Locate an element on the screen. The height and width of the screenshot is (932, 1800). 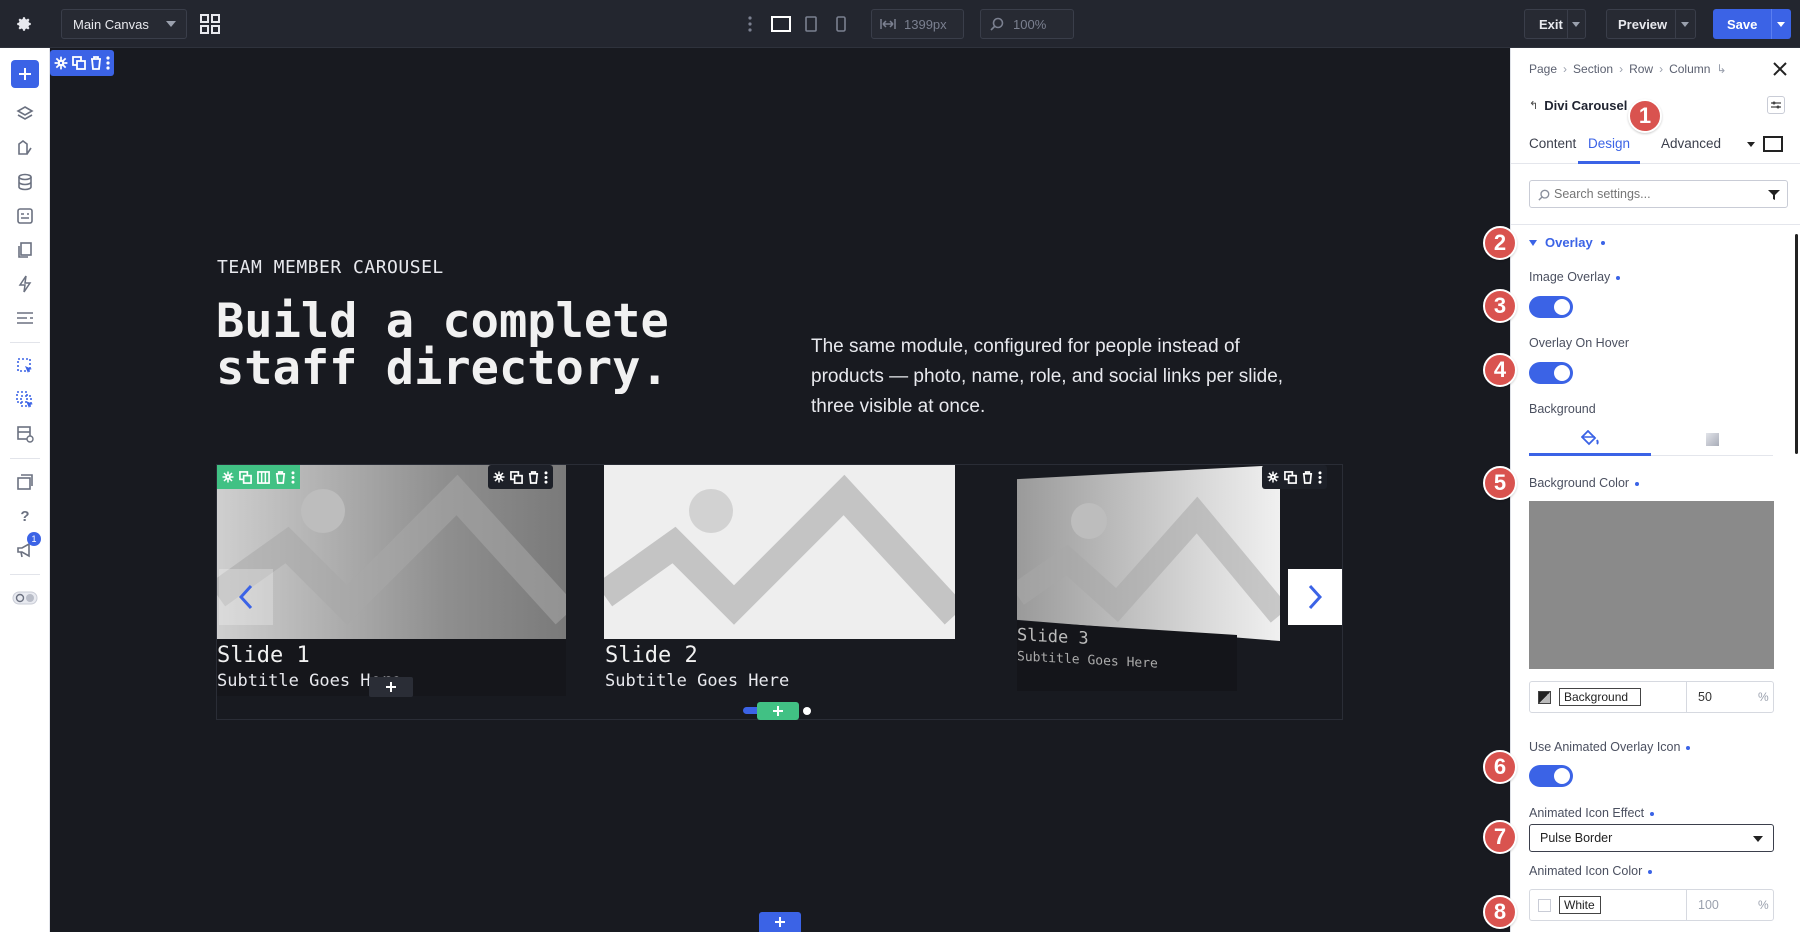
slide-2-subtitle: Subtitle Goes Here is located at coordinates (697, 681).